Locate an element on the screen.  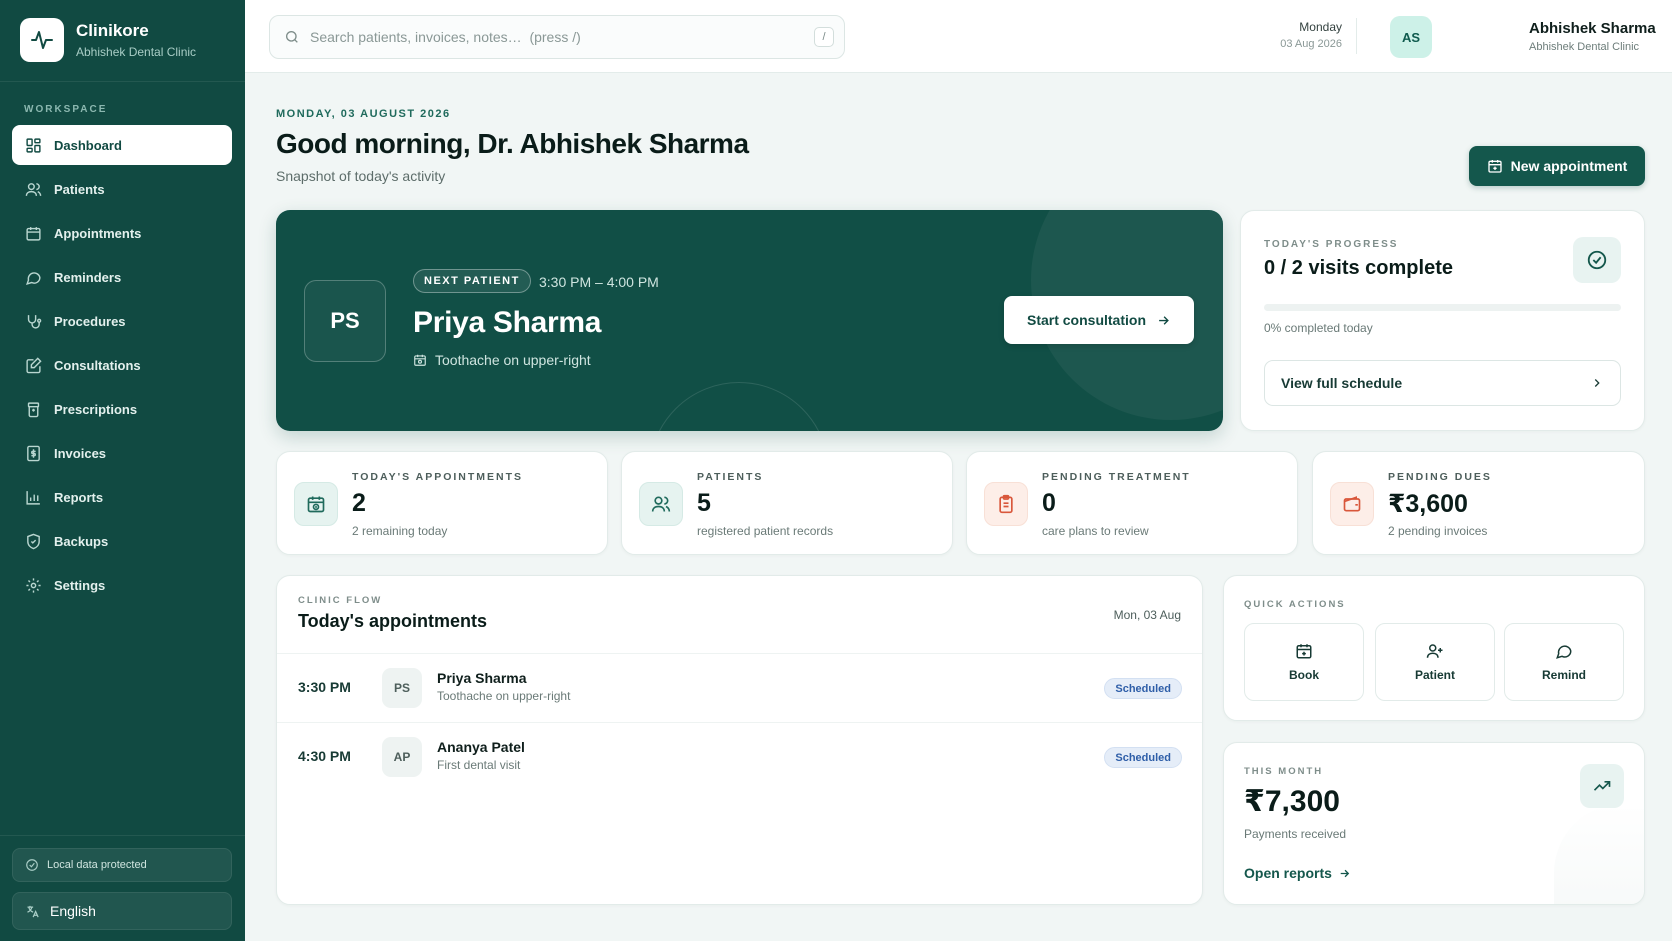
sidebar-item-label: Prescriptions is located at coordinates (96, 409).